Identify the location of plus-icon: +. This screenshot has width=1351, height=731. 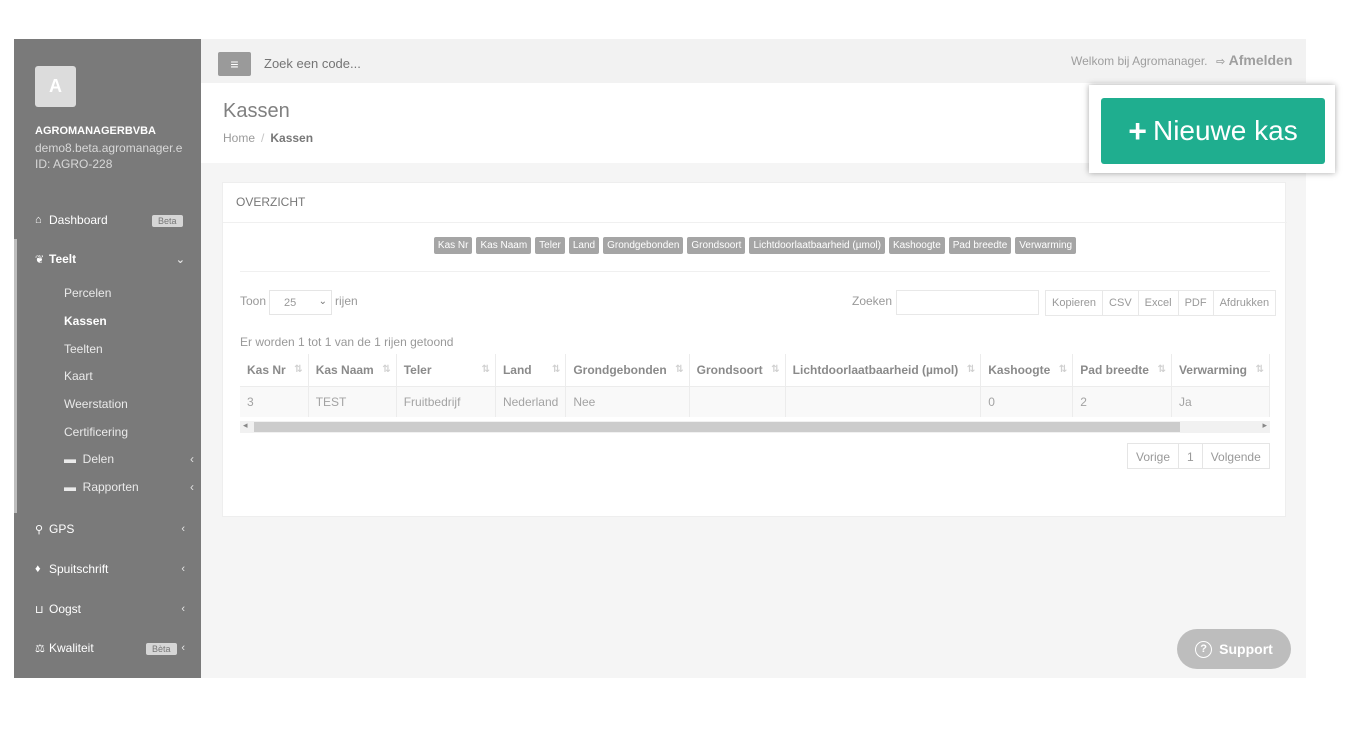
(1137, 130).